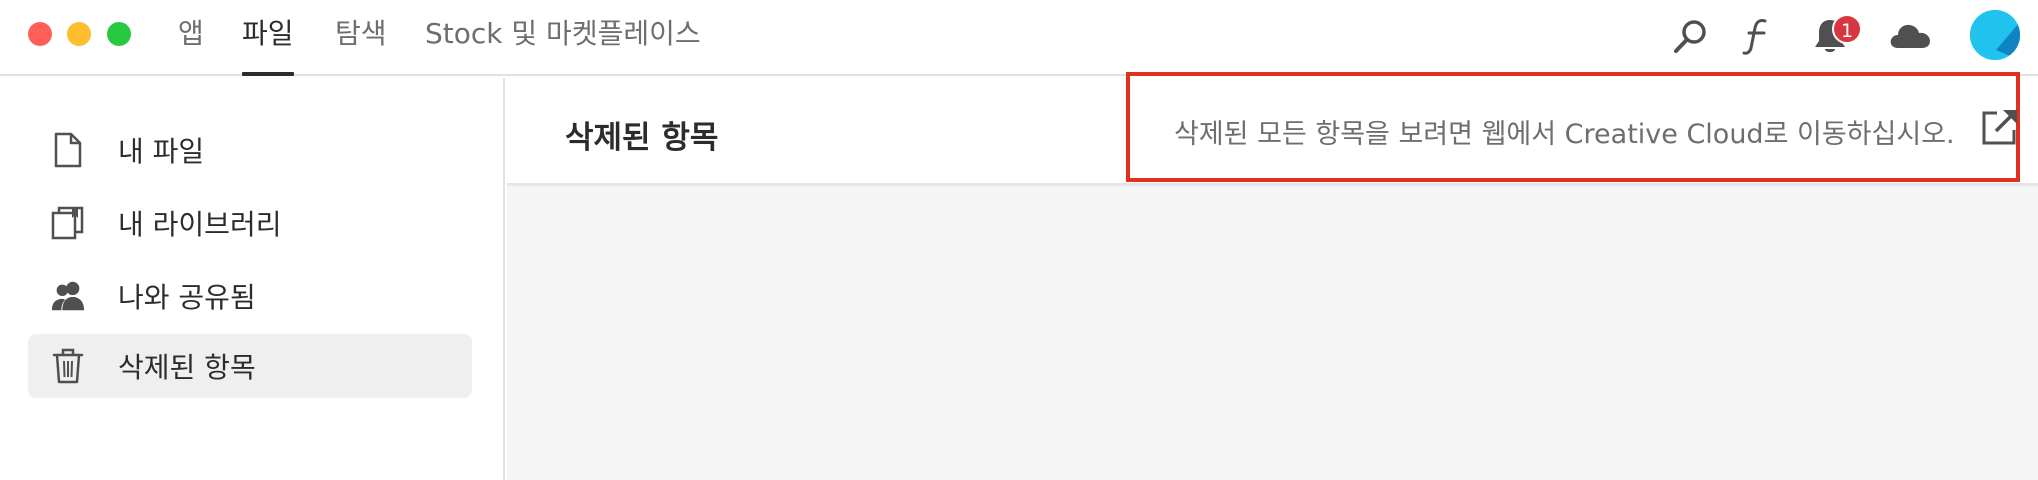 Image resolution: width=2038 pixels, height=480 pixels. What do you see at coordinates (1754, 37) in the screenshot?
I see `fonts-icon` at bounding box center [1754, 37].